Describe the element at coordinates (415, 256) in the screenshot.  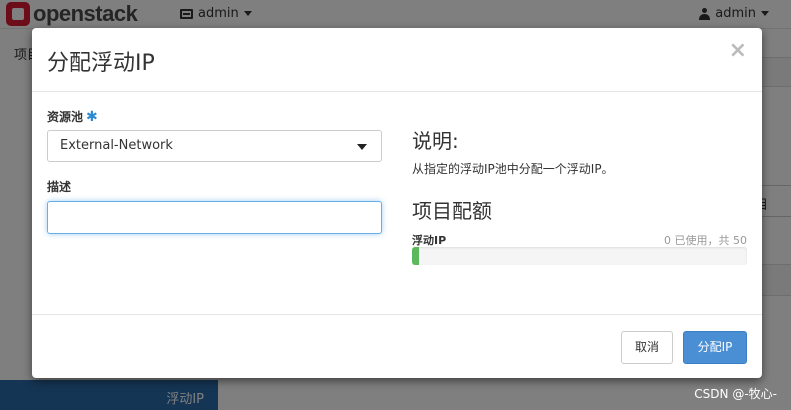
I see `quota-progress-fill` at that location.